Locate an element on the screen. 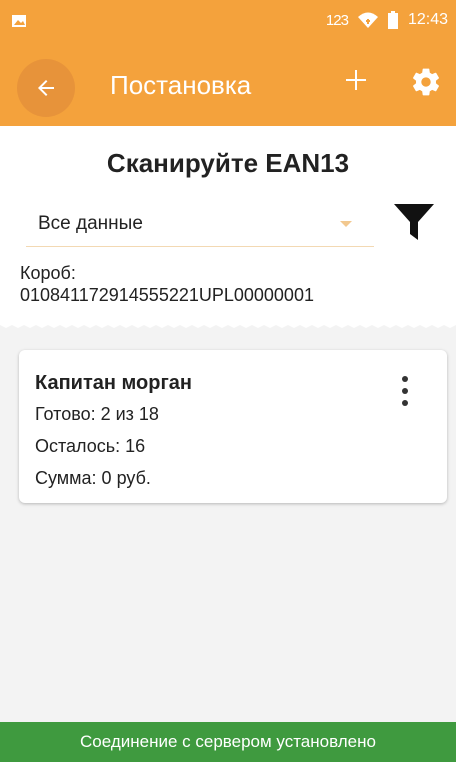 This screenshot has width=456, height=762. app-bar: Постановка is located at coordinates (228, 83).